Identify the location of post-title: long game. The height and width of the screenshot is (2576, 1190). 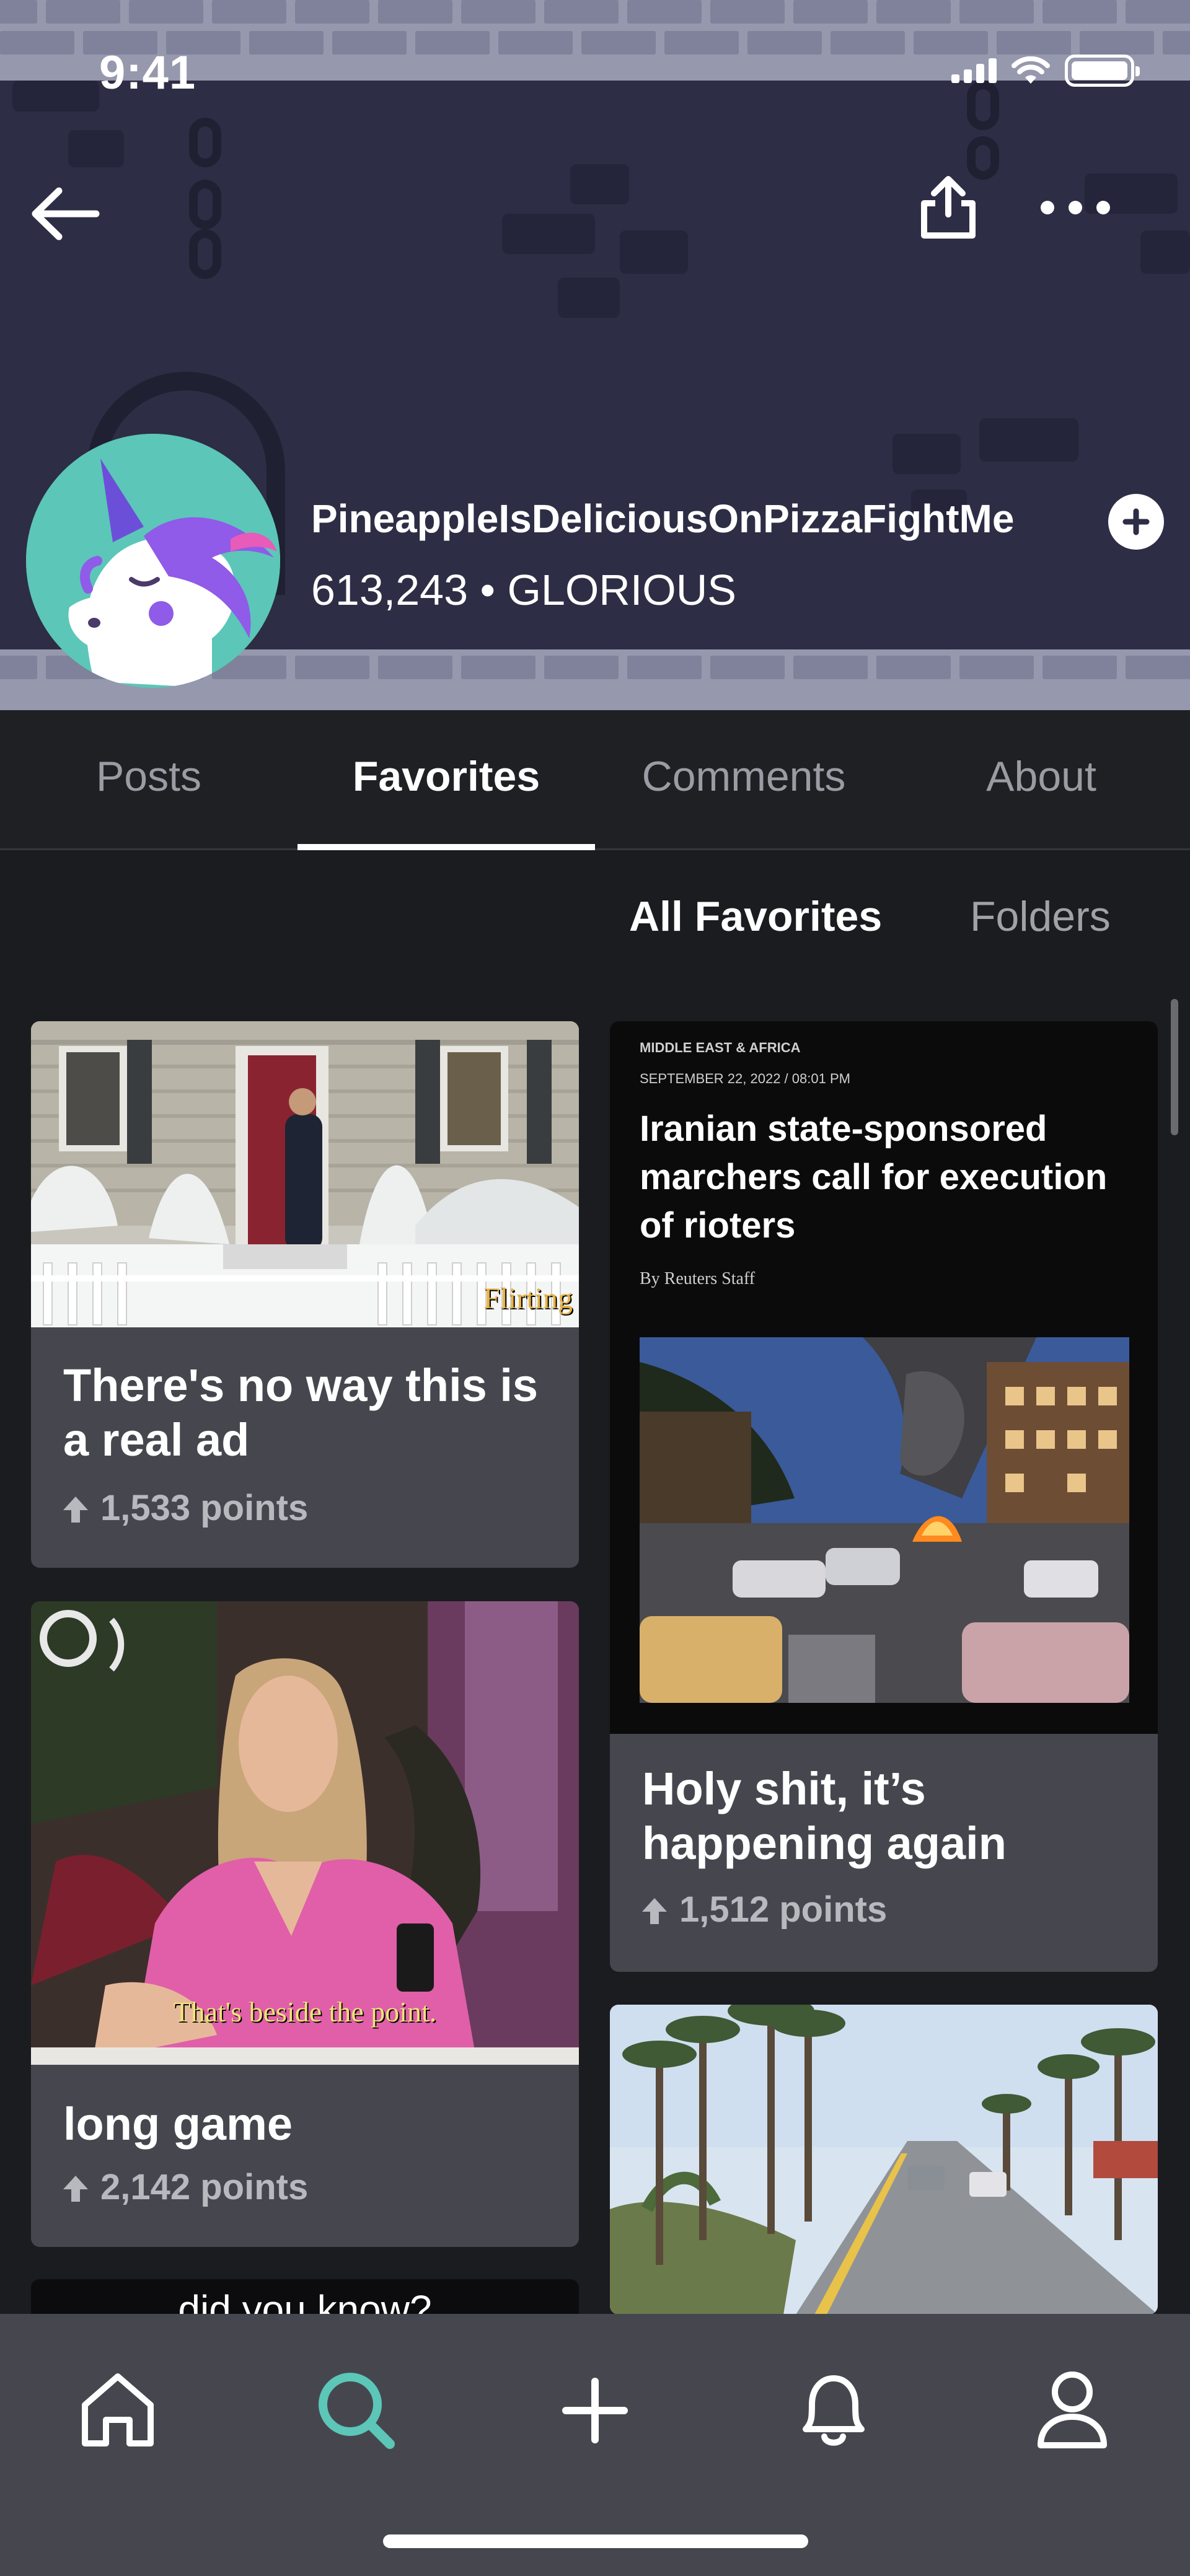
(178, 2124).